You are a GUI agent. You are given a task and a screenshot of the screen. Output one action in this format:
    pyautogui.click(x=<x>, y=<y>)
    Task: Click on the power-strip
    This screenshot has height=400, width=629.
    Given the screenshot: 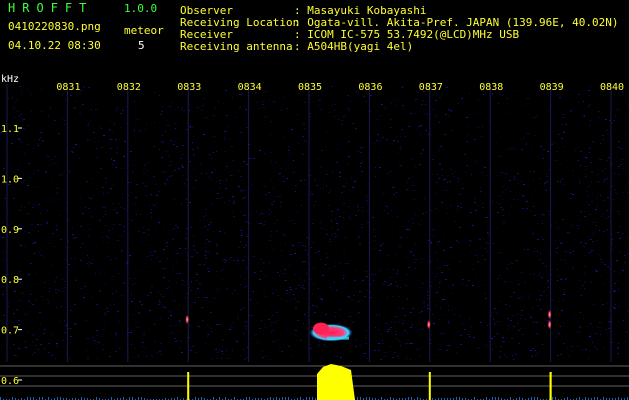 What is the action you would take?
    pyautogui.click(x=314, y=382)
    